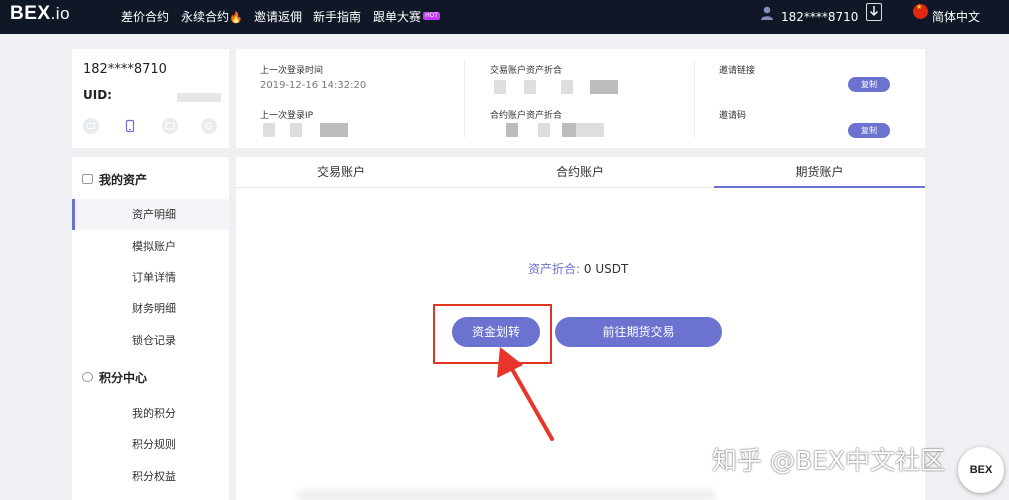 Image resolution: width=1009 pixels, height=500 pixels. Describe the element at coordinates (87, 377) in the screenshot. I see `coins-icon` at that location.